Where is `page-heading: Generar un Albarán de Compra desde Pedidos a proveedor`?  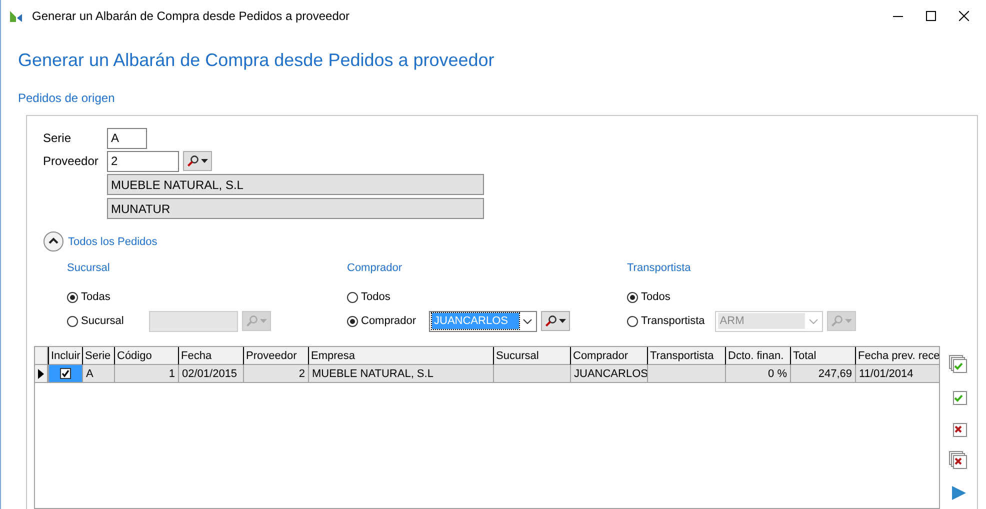 page-heading: Generar un Albarán de Compra desde Pedidos a proveedor is located at coordinates (257, 60).